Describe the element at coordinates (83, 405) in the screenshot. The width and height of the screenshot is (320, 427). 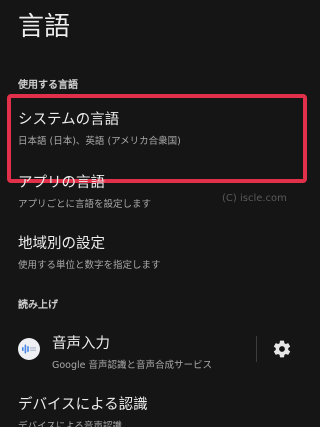
I see `device-recognition-title: デバイスによる認識` at that location.